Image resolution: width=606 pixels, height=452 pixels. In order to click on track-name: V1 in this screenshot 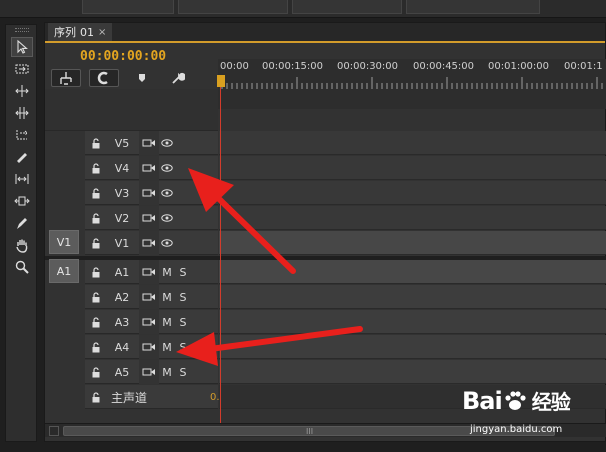, I will do `click(122, 243)`.